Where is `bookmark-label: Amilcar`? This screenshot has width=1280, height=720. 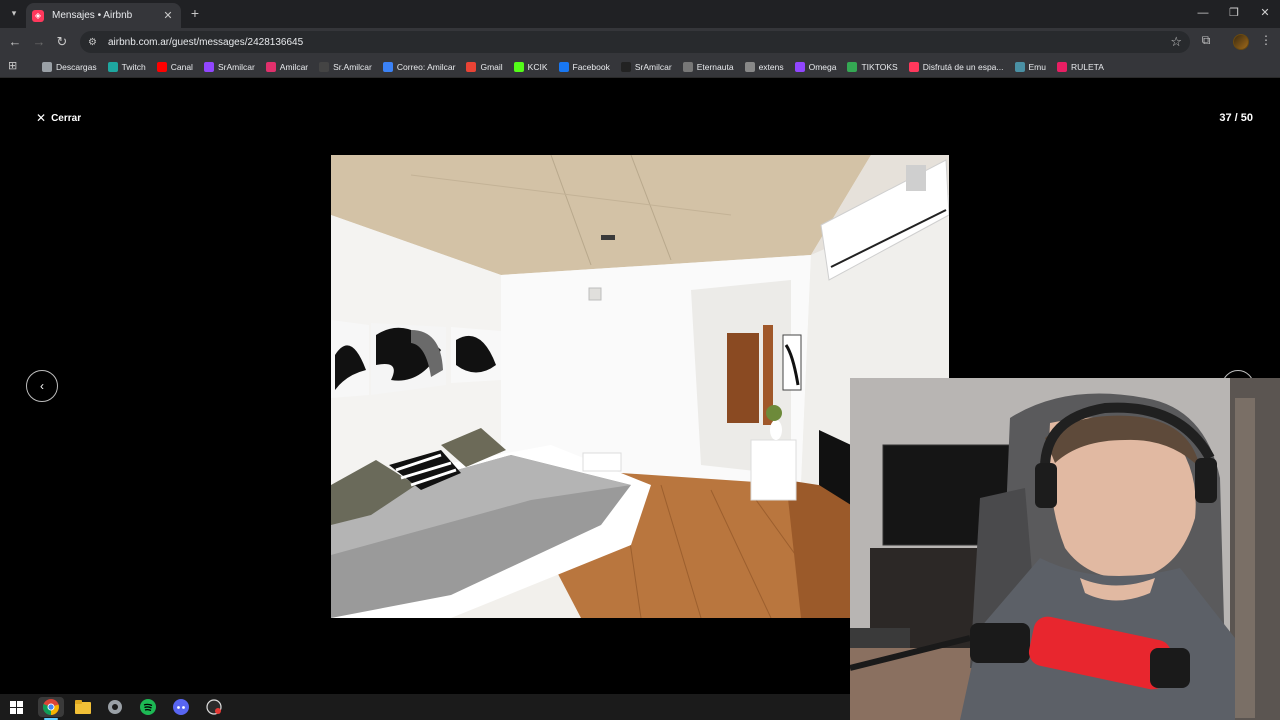 bookmark-label: Amilcar is located at coordinates (294, 67).